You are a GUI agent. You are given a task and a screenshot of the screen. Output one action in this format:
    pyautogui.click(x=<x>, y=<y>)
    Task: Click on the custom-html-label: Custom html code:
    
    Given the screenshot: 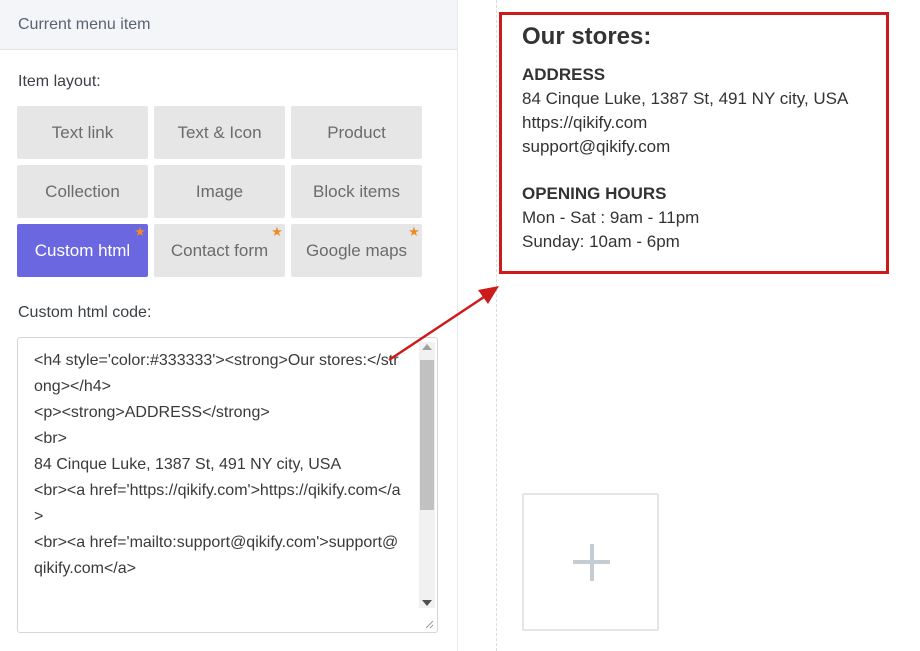 What is the action you would take?
    pyautogui.click(x=85, y=312)
    